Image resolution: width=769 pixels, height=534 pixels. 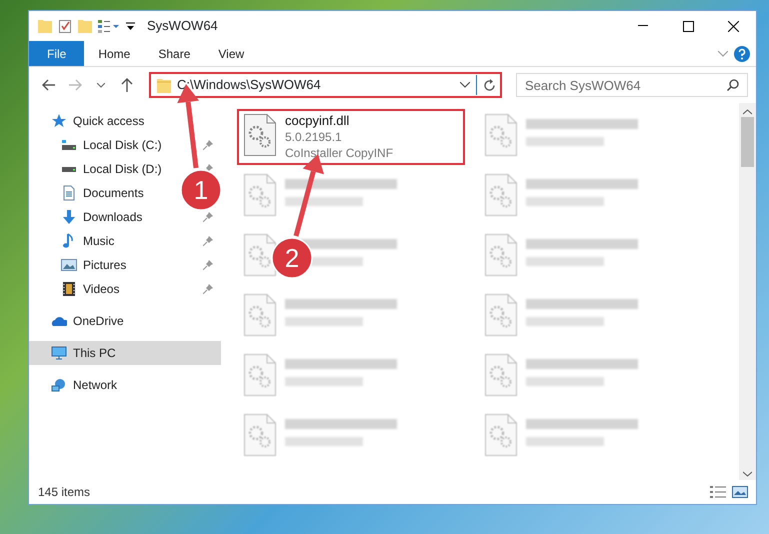 I want to click on details-view-icon, so click(x=718, y=492).